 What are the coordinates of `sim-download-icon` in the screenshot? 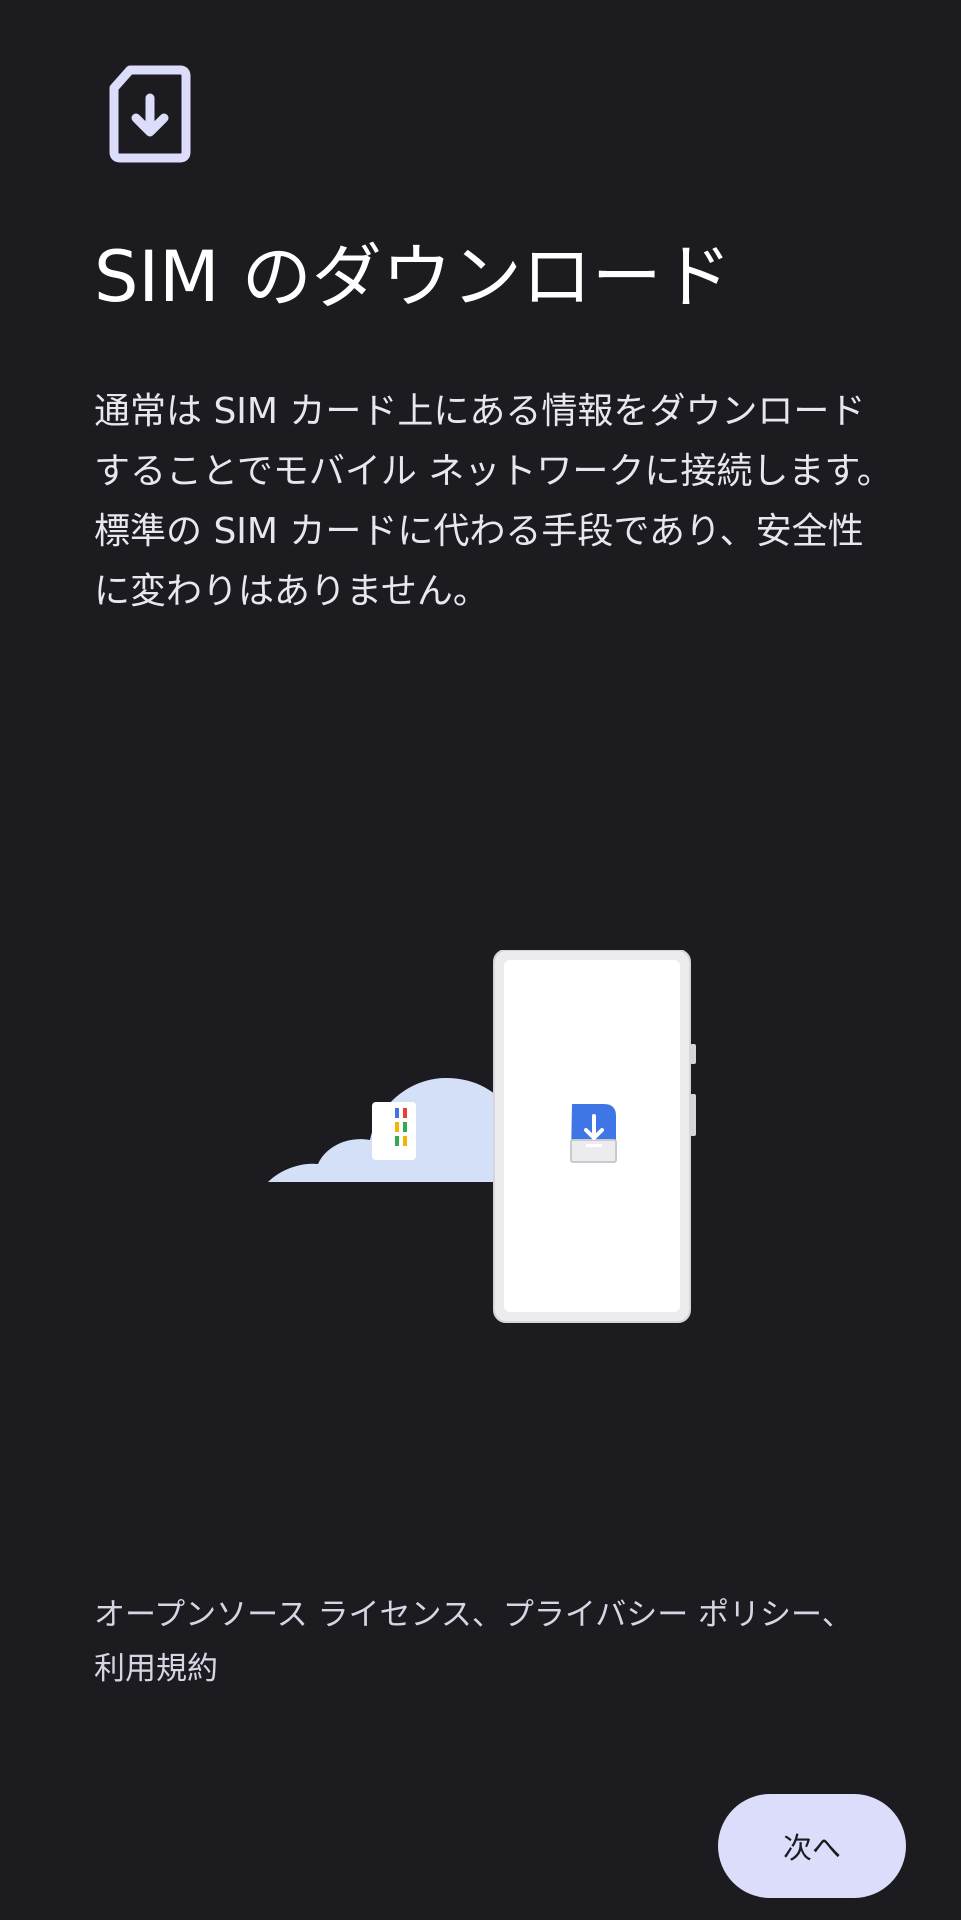 It's located at (150, 114).